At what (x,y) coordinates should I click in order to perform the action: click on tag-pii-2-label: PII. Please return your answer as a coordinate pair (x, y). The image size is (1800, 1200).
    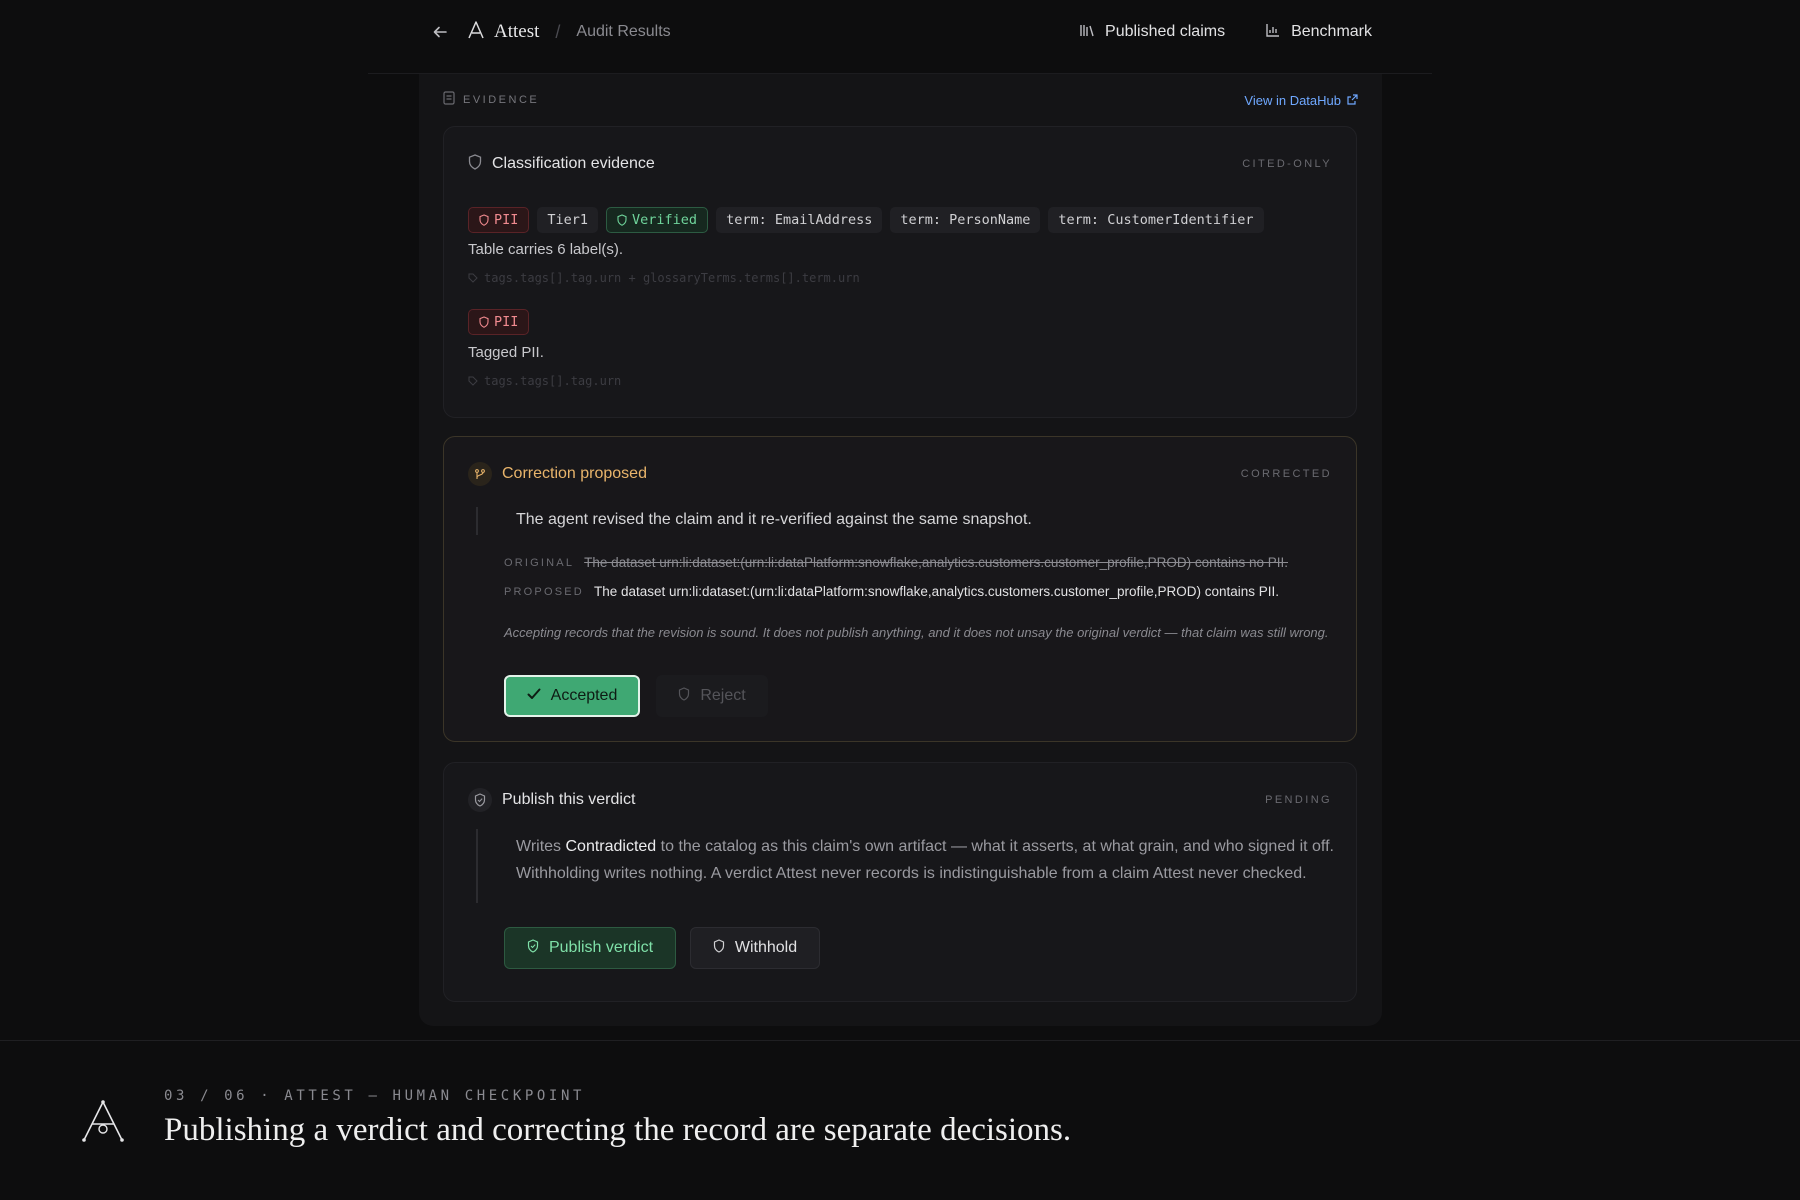
    Looking at the image, I should click on (506, 322).